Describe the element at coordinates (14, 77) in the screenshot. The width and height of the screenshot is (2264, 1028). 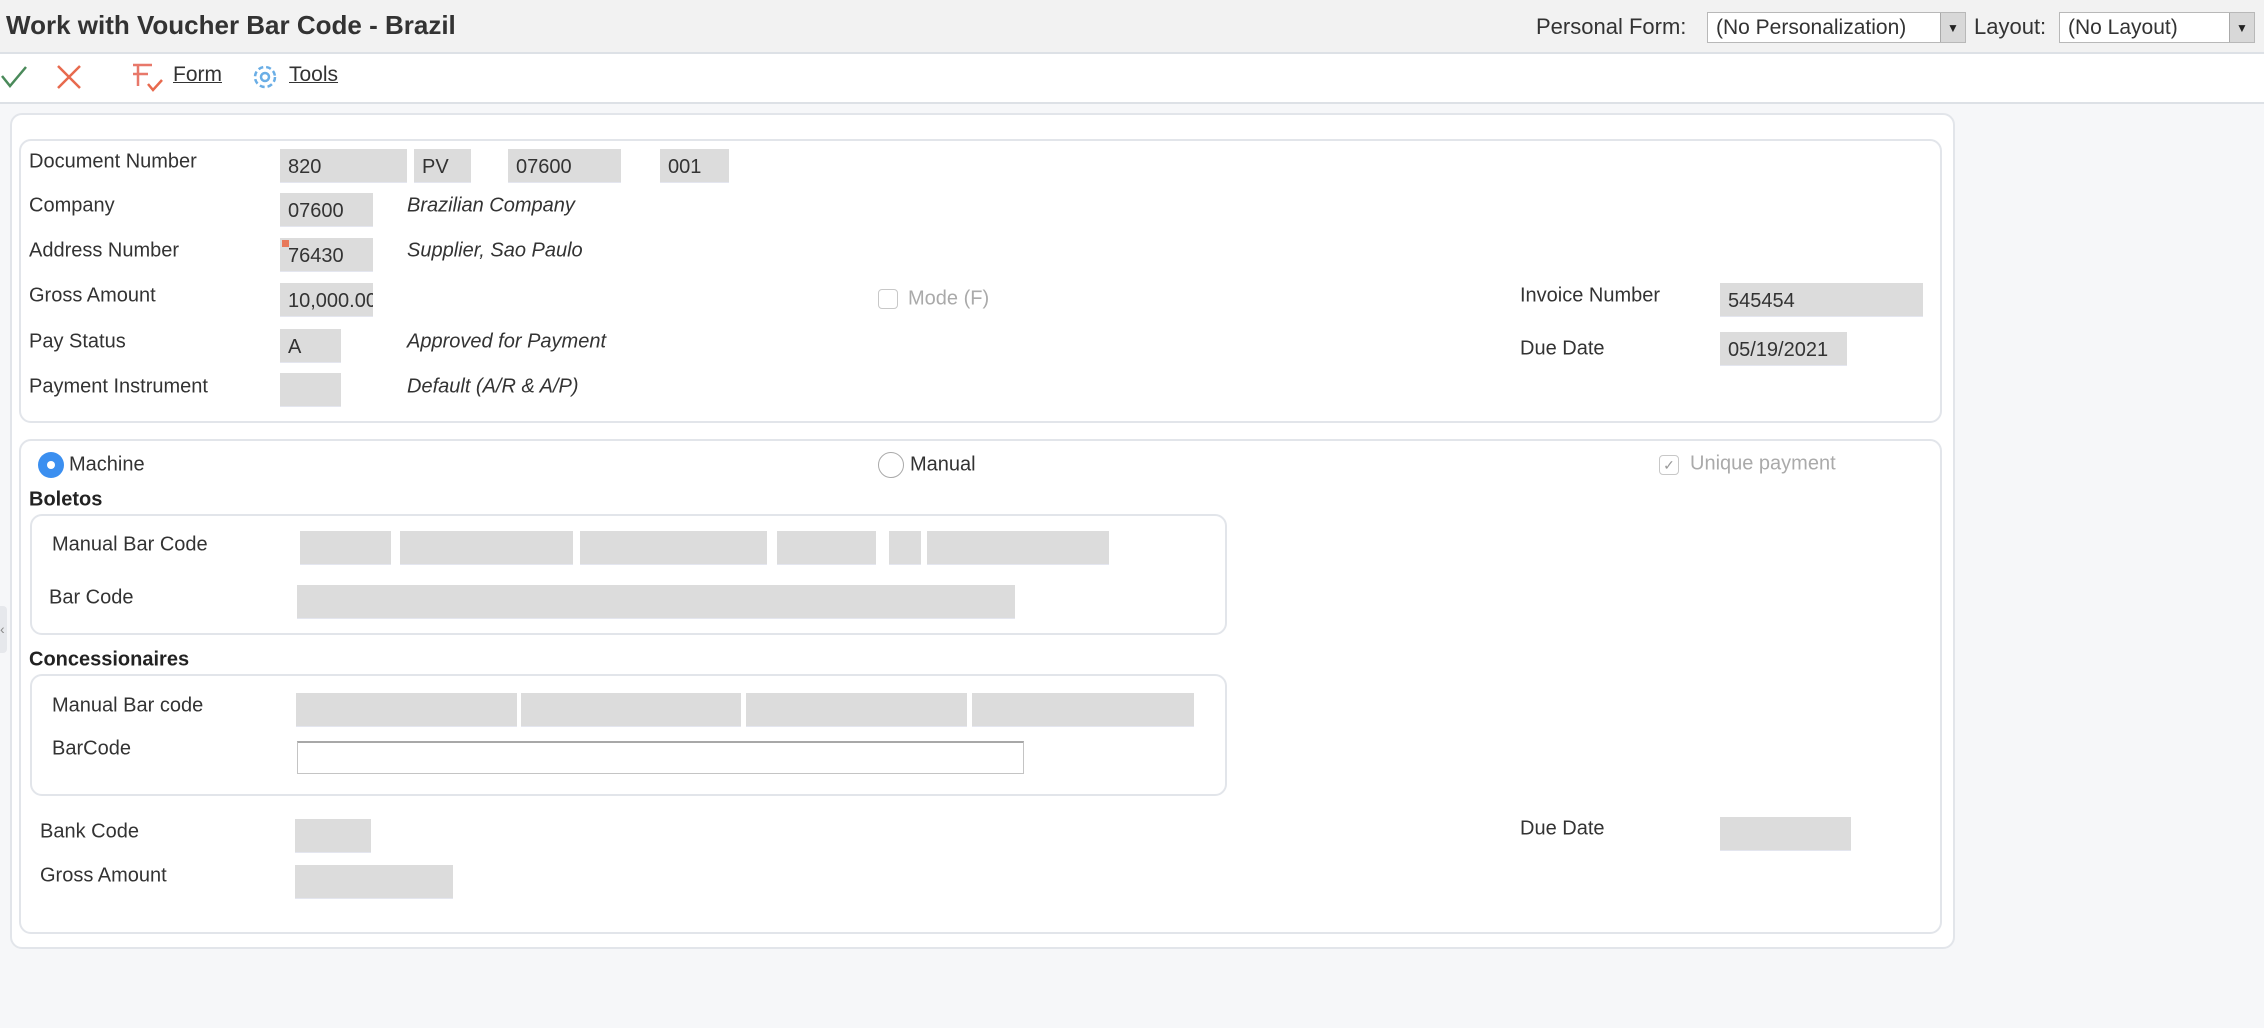
I see `ok-check-icon` at that location.